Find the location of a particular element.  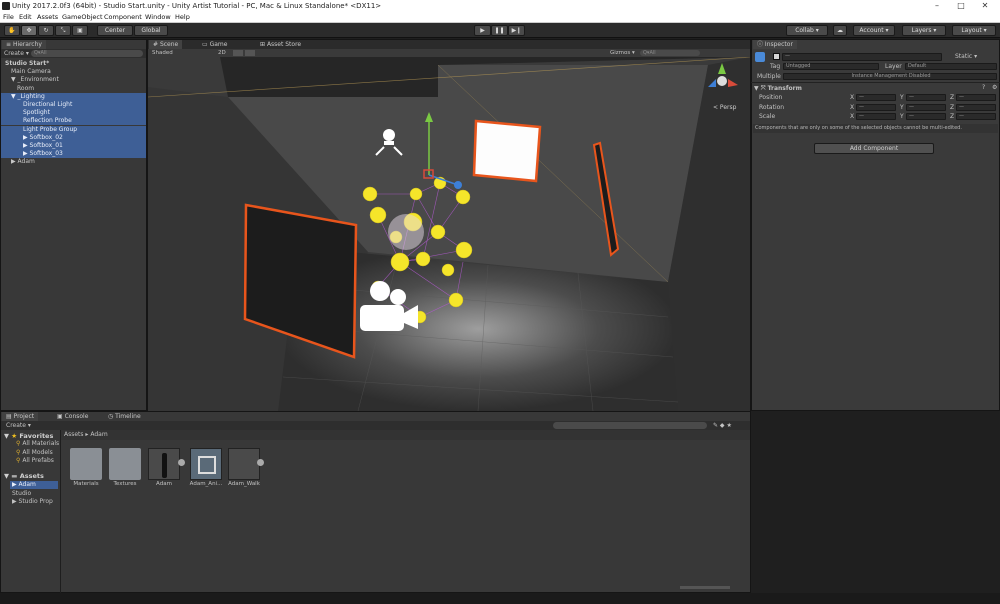

favorites-item: ⚲ All Prefabs is located at coordinates (35, 460).